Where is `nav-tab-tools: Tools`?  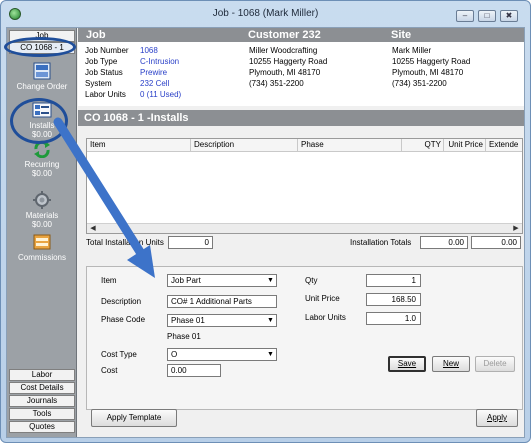 nav-tab-tools: Tools is located at coordinates (42, 414).